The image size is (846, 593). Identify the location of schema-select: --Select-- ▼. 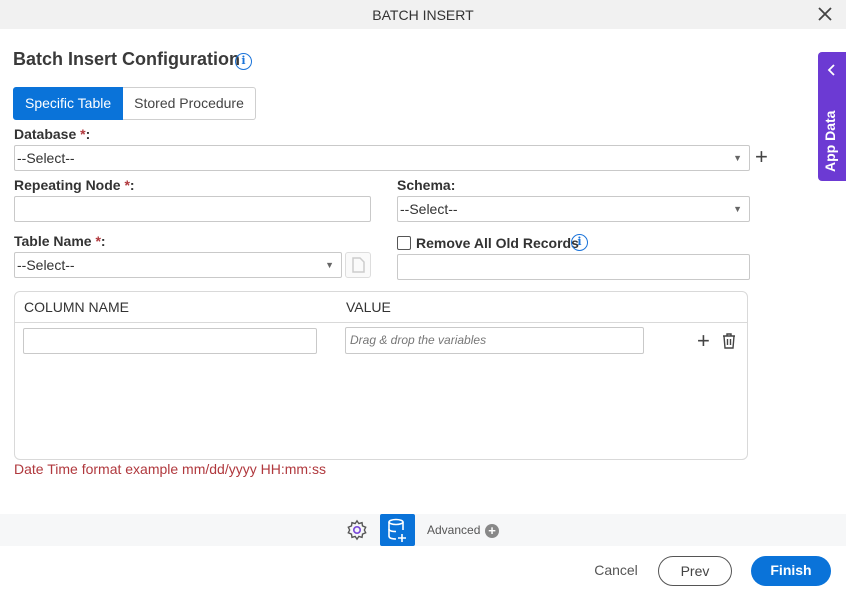
(573, 209).